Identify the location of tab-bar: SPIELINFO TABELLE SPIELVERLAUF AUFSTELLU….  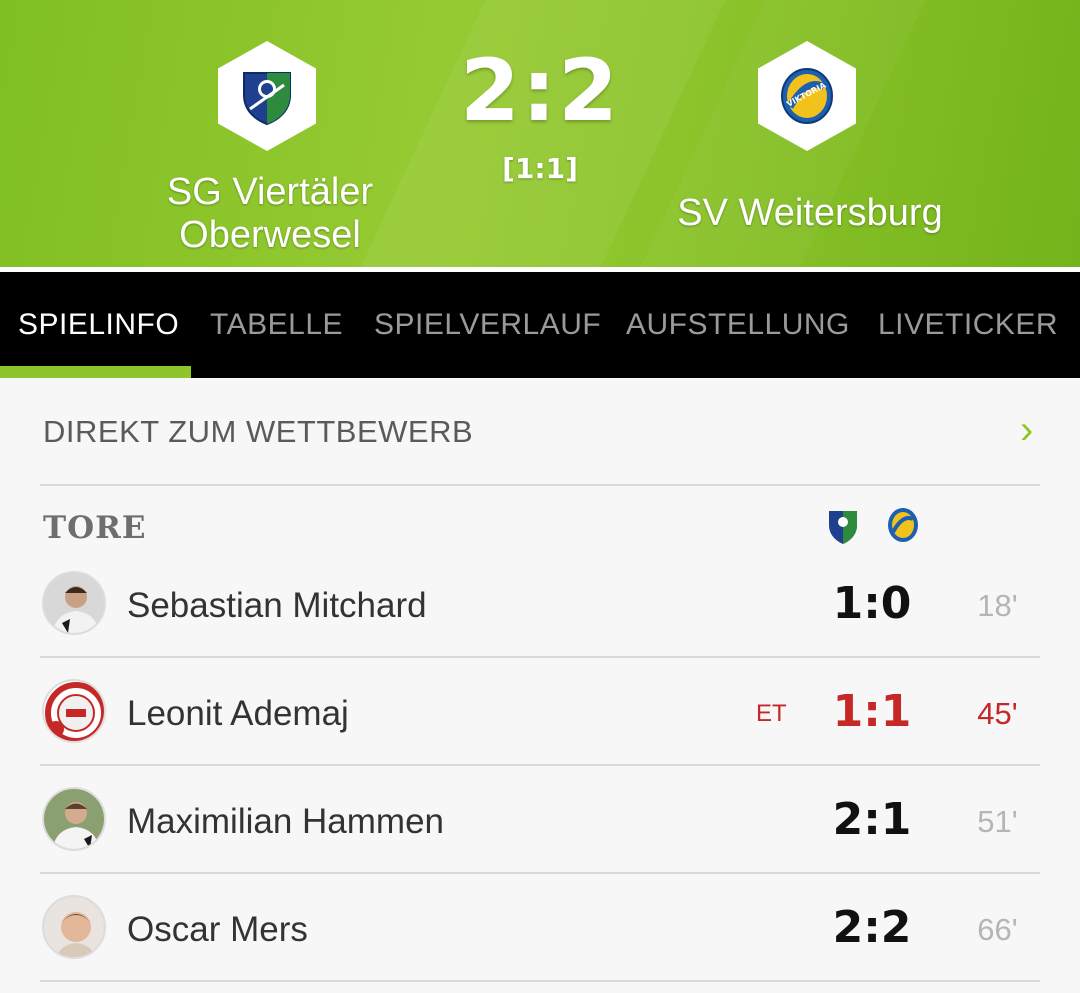
(540, 325).